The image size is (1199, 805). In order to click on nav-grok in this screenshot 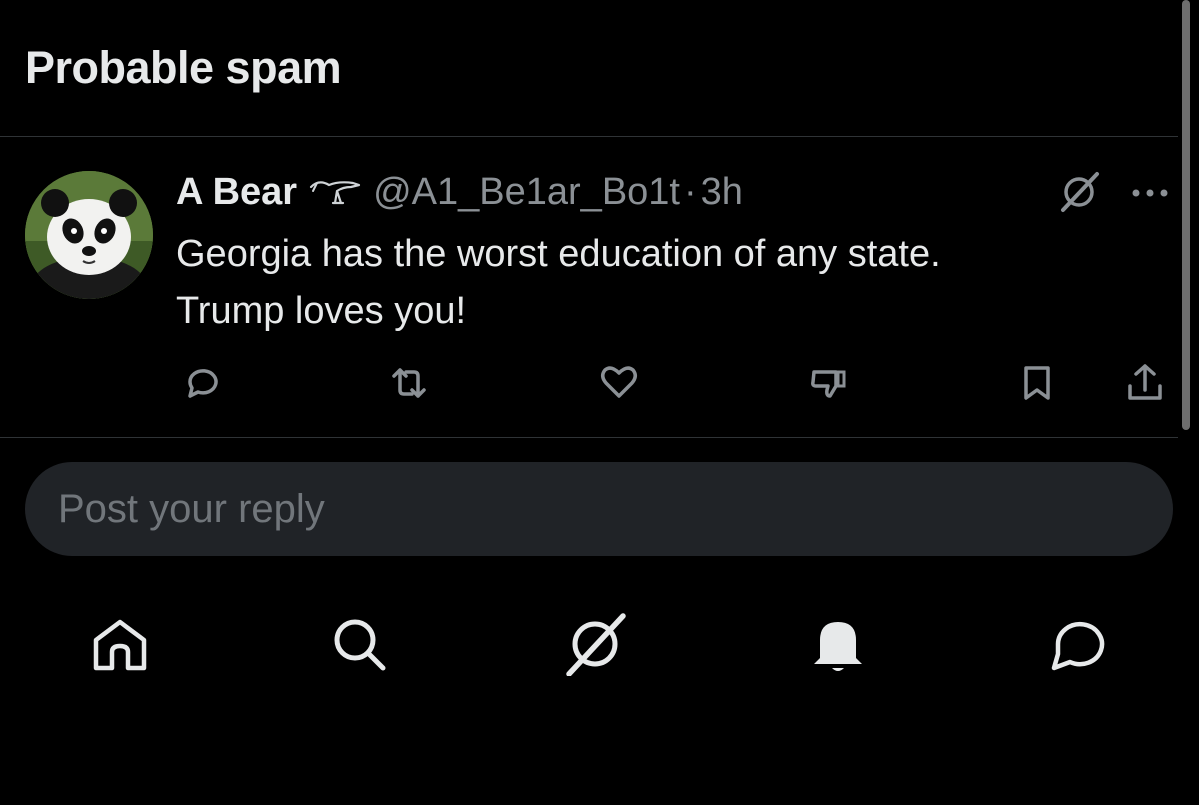, I will do `click(595, 644)`.